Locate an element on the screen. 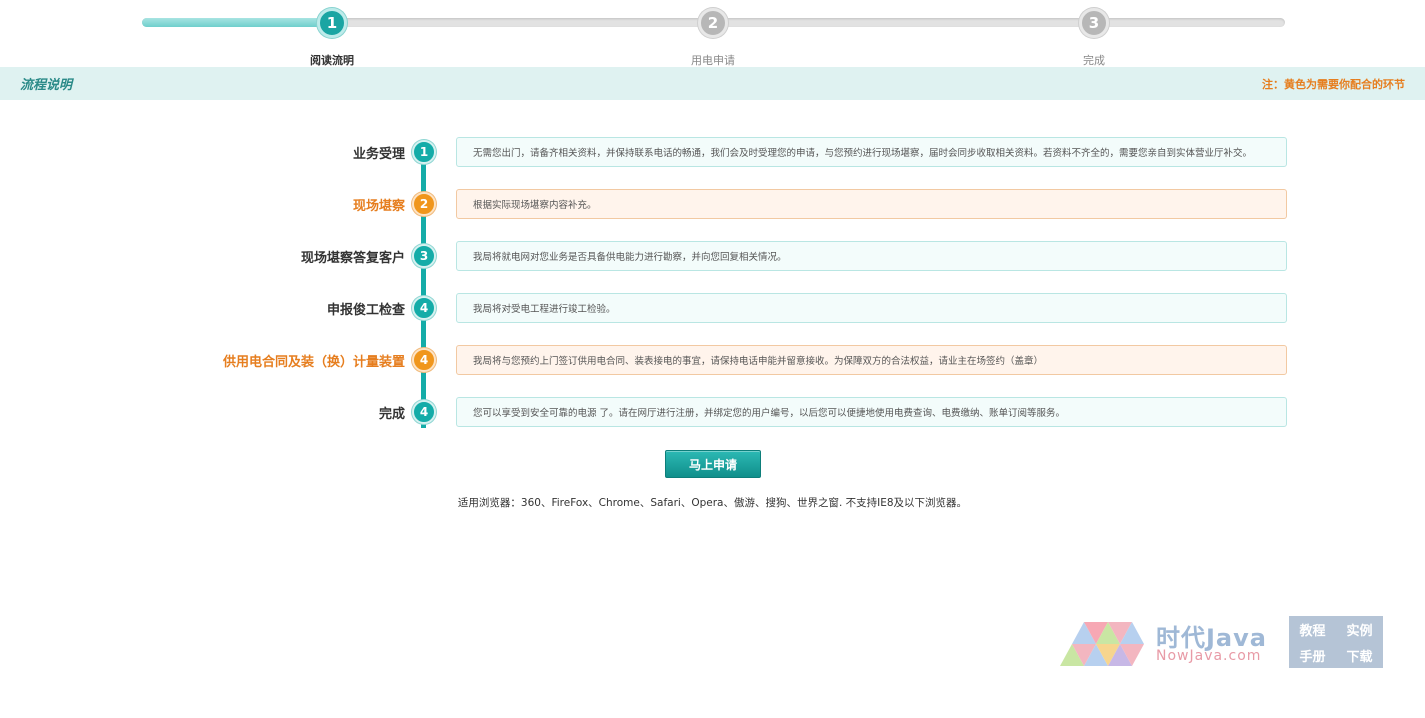  triangles-logo-icon is located at coordinates (1102, 644).